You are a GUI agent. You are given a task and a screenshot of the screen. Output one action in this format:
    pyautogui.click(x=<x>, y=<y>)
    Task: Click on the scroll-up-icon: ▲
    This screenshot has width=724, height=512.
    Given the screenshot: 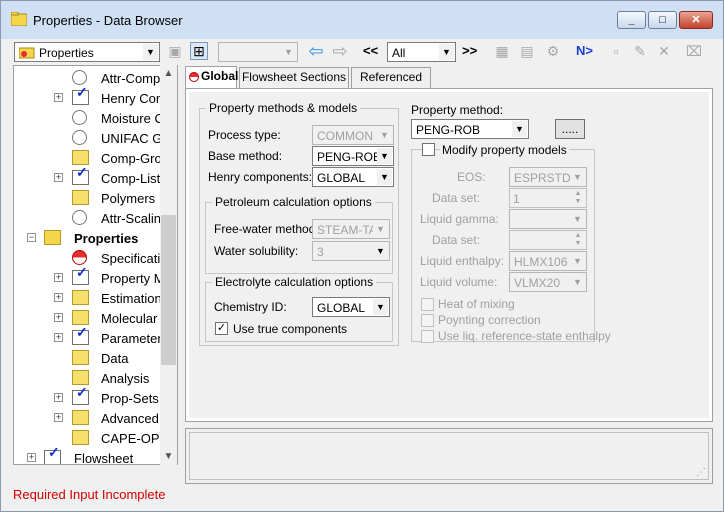 What is the action you would take?
    pyautogui.click(x=168, y=73)
    